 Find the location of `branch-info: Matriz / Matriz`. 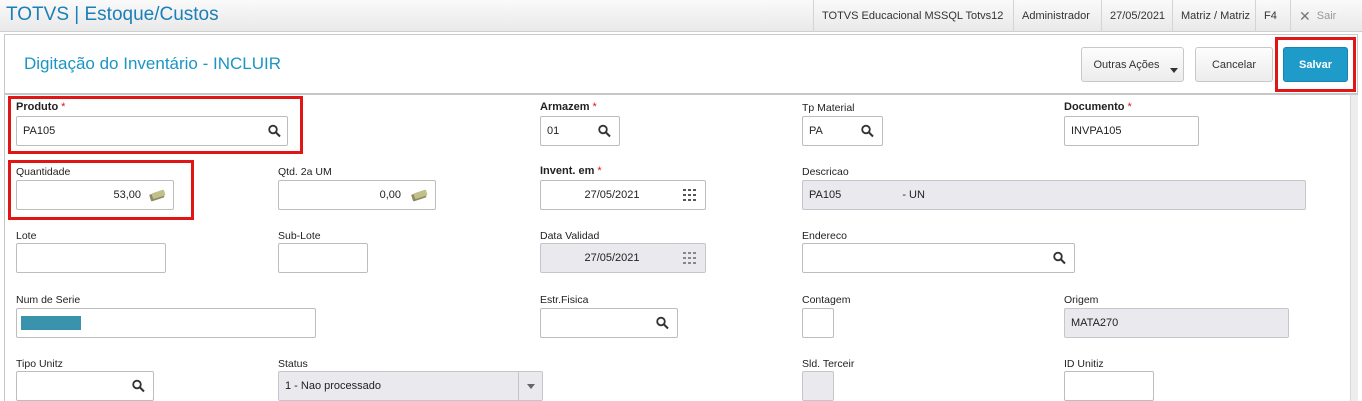

branch-info: Matriz / Matriz is located at coordinates (1215, 16).